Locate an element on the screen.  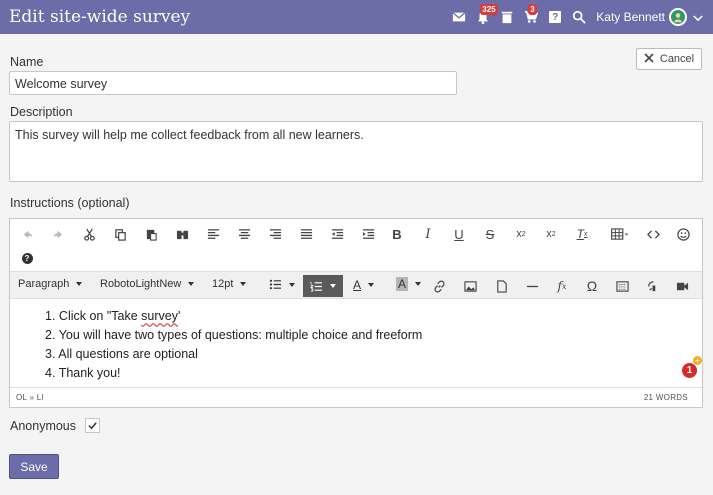
help-label: ? is located at coordinates (555, 17).